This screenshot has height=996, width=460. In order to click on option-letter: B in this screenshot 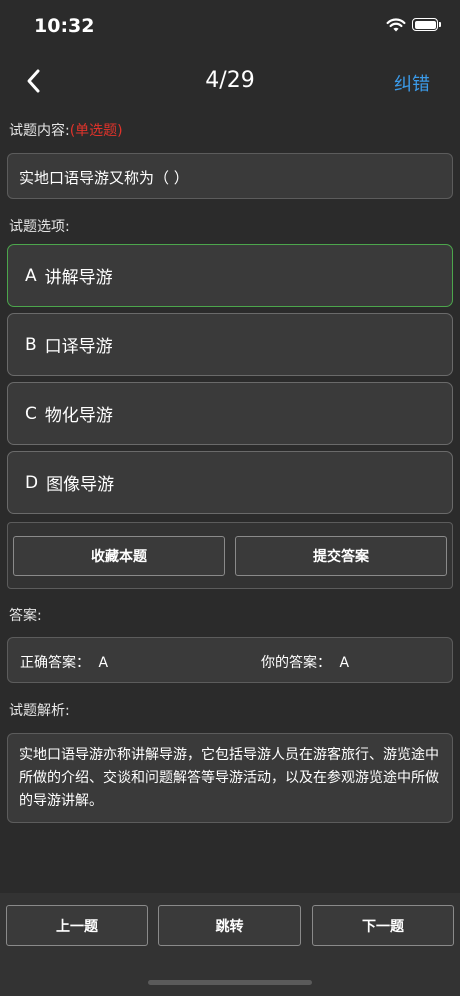, I will do `click(31, 344)`.